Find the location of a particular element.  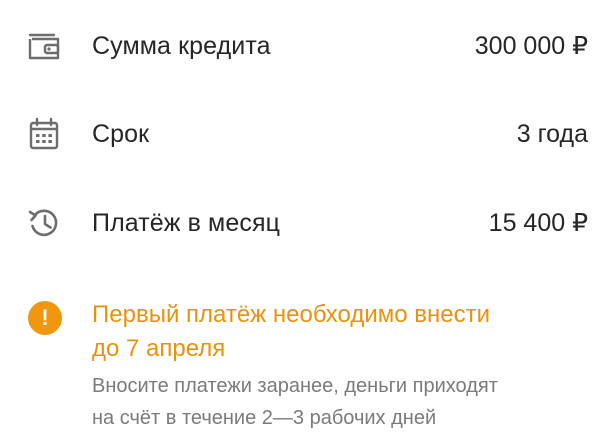

history-icon is located at coordinates (44, 223).